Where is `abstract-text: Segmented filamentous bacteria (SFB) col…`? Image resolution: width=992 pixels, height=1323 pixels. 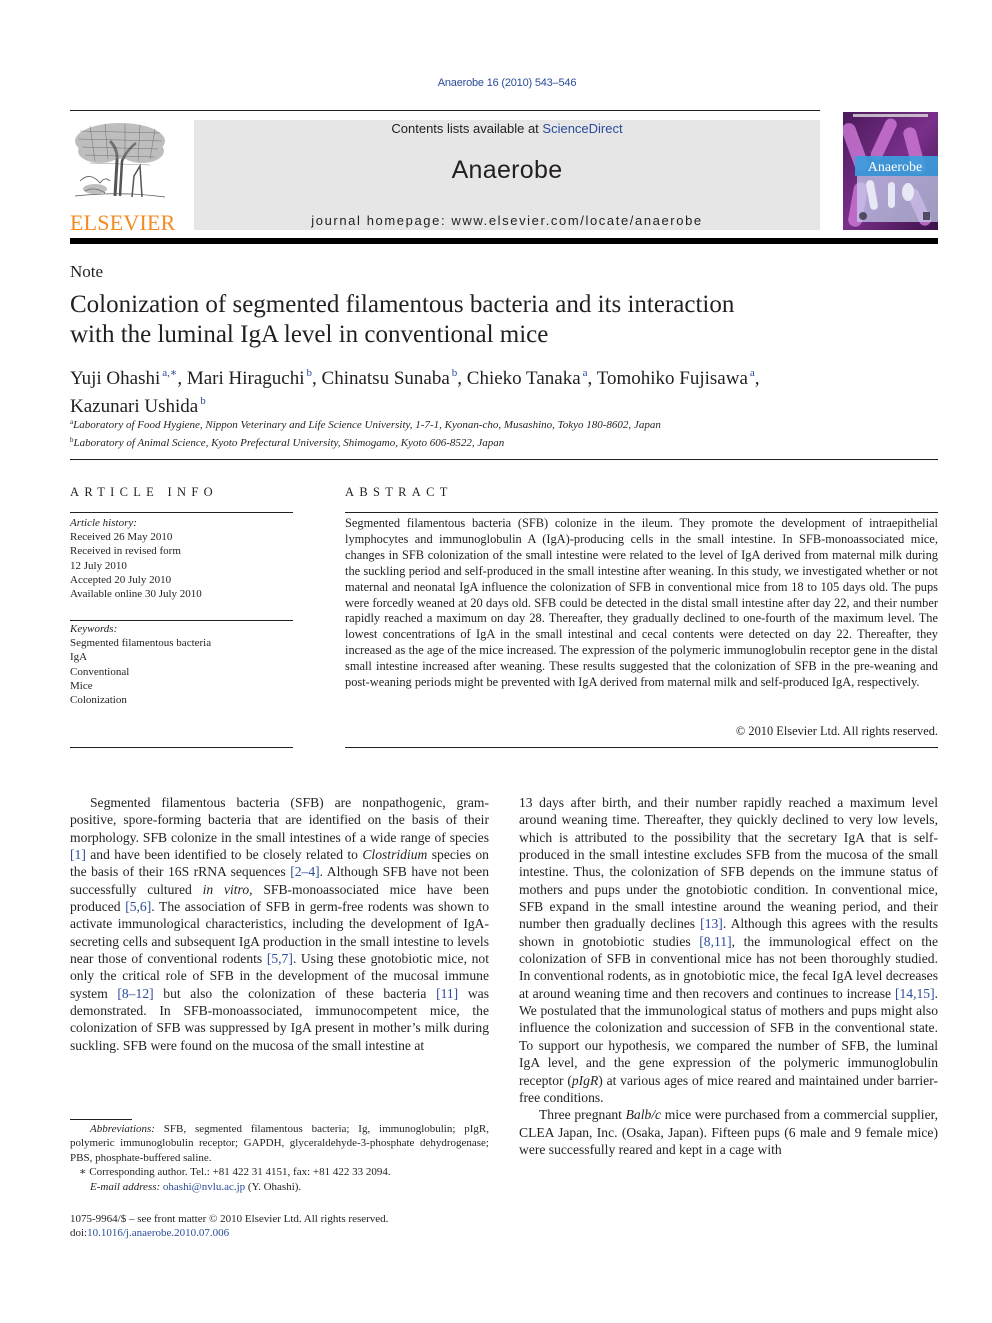 abstract-text: Segmented filamentous bacteria (SFB) col… is located at coordinates (641, 603).